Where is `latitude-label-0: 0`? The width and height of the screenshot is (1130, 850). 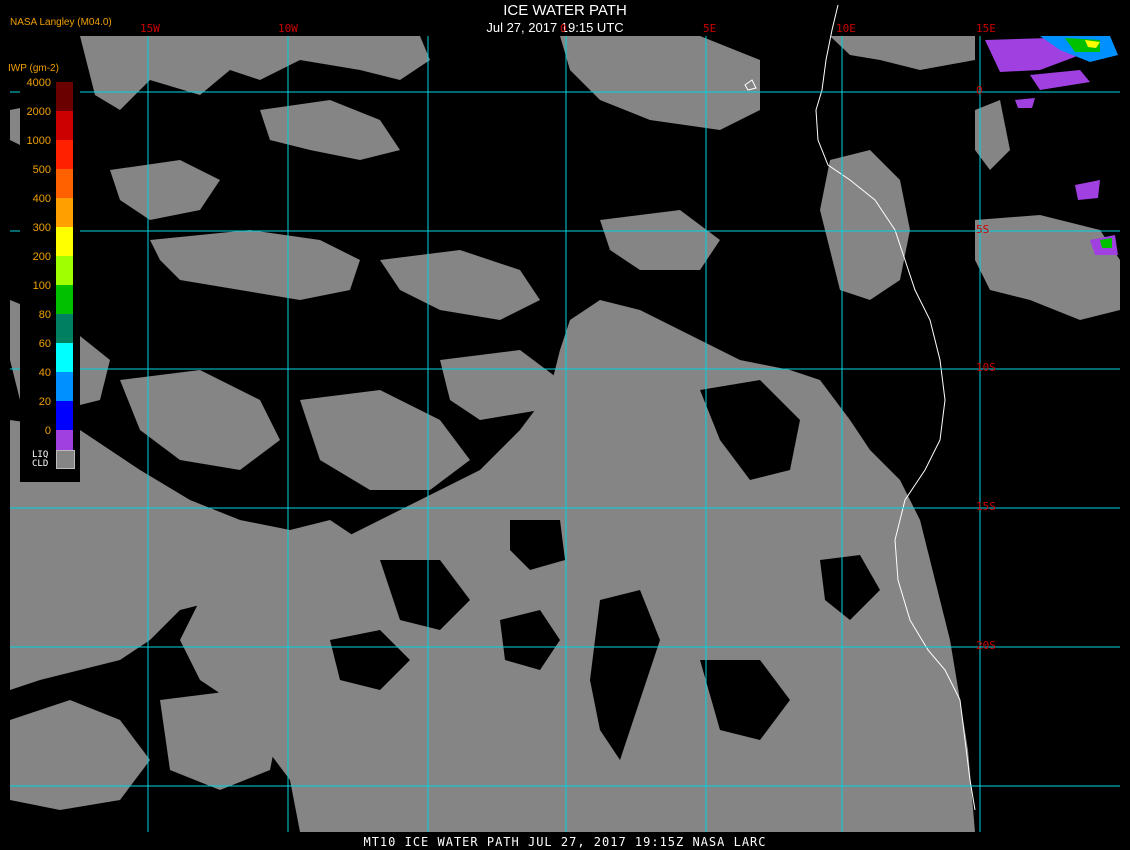
latitude-label-0: 0 is located at coordinates (979, 90).